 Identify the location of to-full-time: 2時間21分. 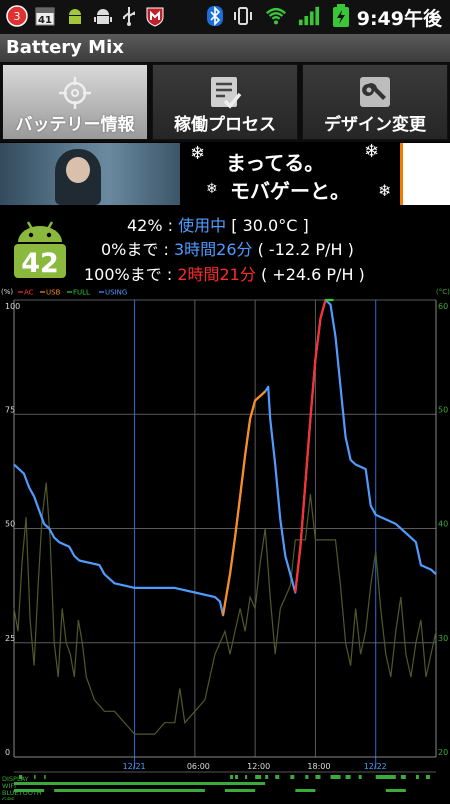
(216, 274).